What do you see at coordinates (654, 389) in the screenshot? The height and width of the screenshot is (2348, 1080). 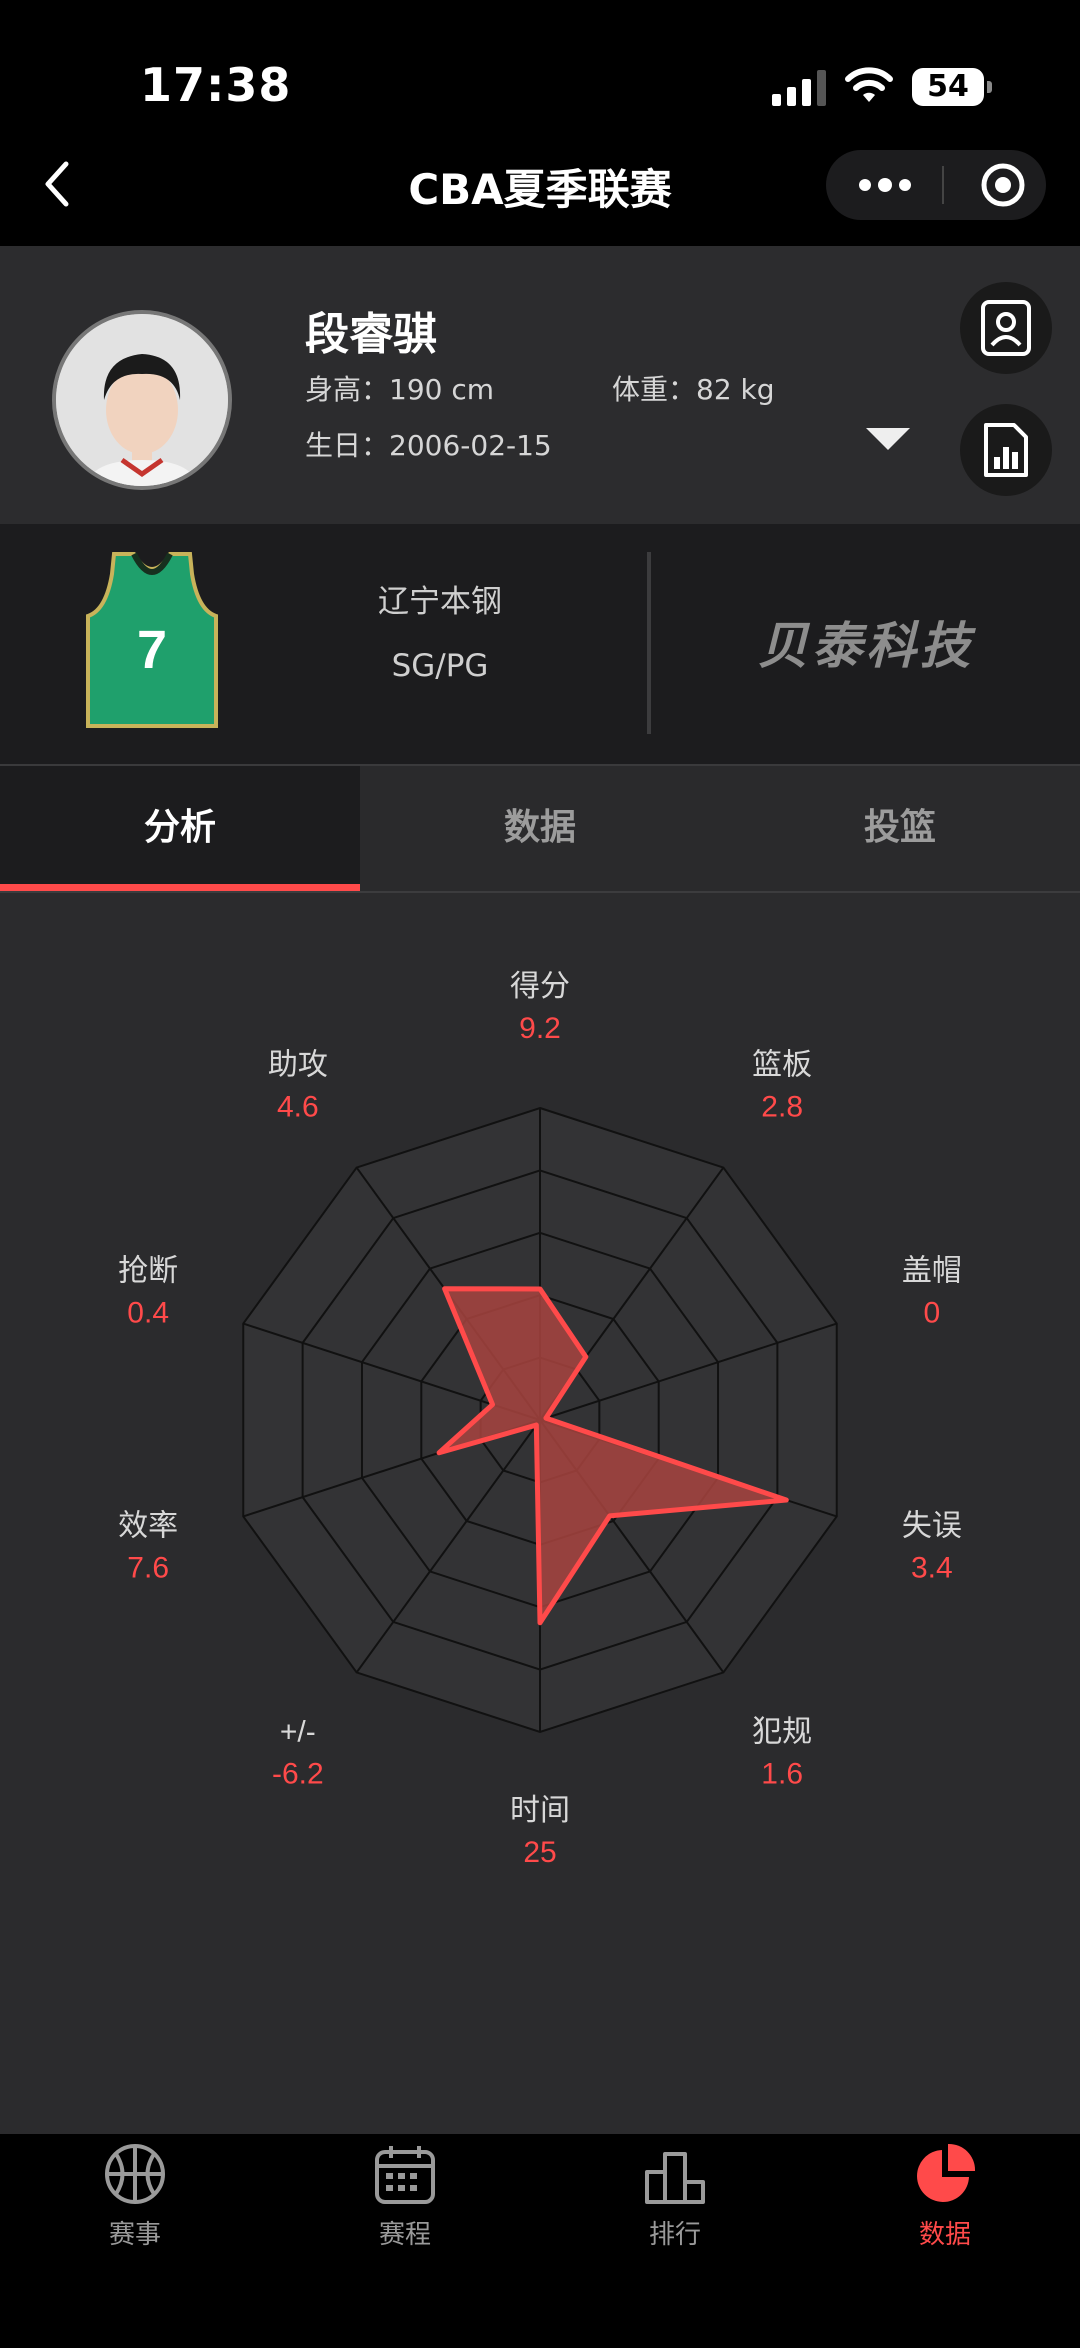 I see `weight-label: 体重：` at bounding box center [654, 389].